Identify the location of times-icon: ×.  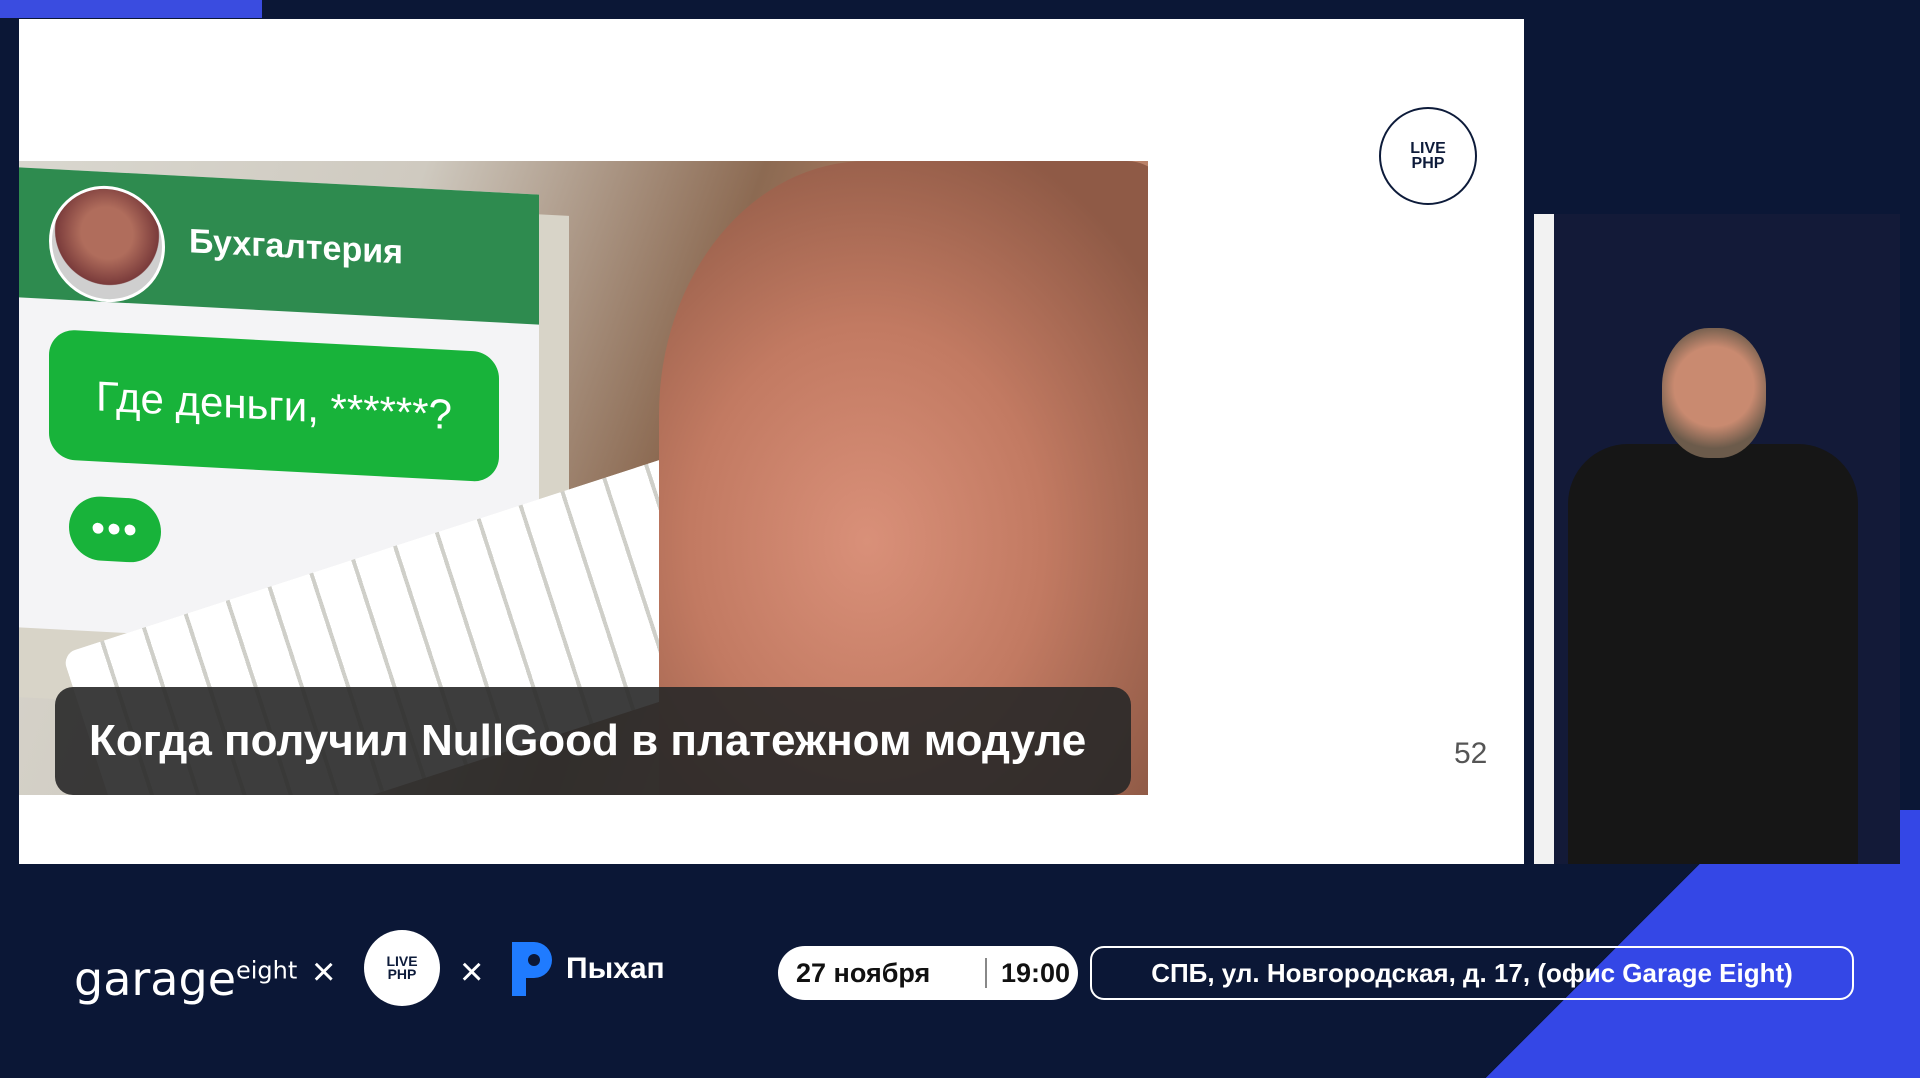
(324, 972).